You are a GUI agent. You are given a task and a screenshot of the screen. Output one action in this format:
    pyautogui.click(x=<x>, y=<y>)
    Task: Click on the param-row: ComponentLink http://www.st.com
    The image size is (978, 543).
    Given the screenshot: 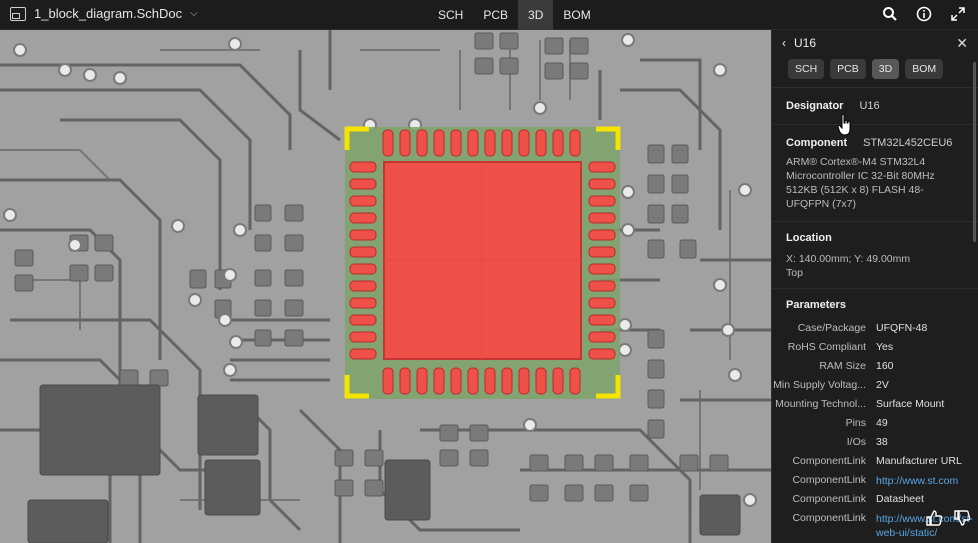 What is the action you would take?
    pyautogui.click(x=873, y=480)
    